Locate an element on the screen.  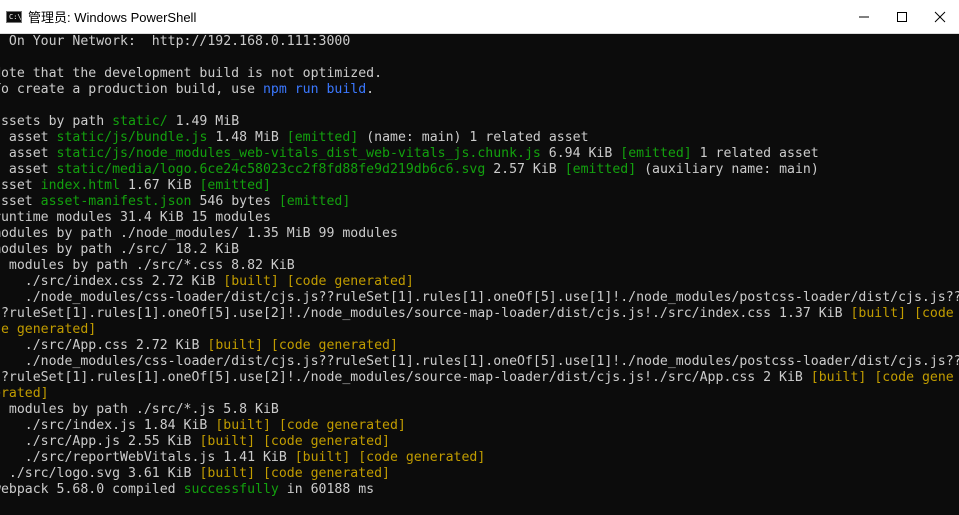
console-text-segment: webpack 5.68.0 compiled is located at coordinates (92, 489).